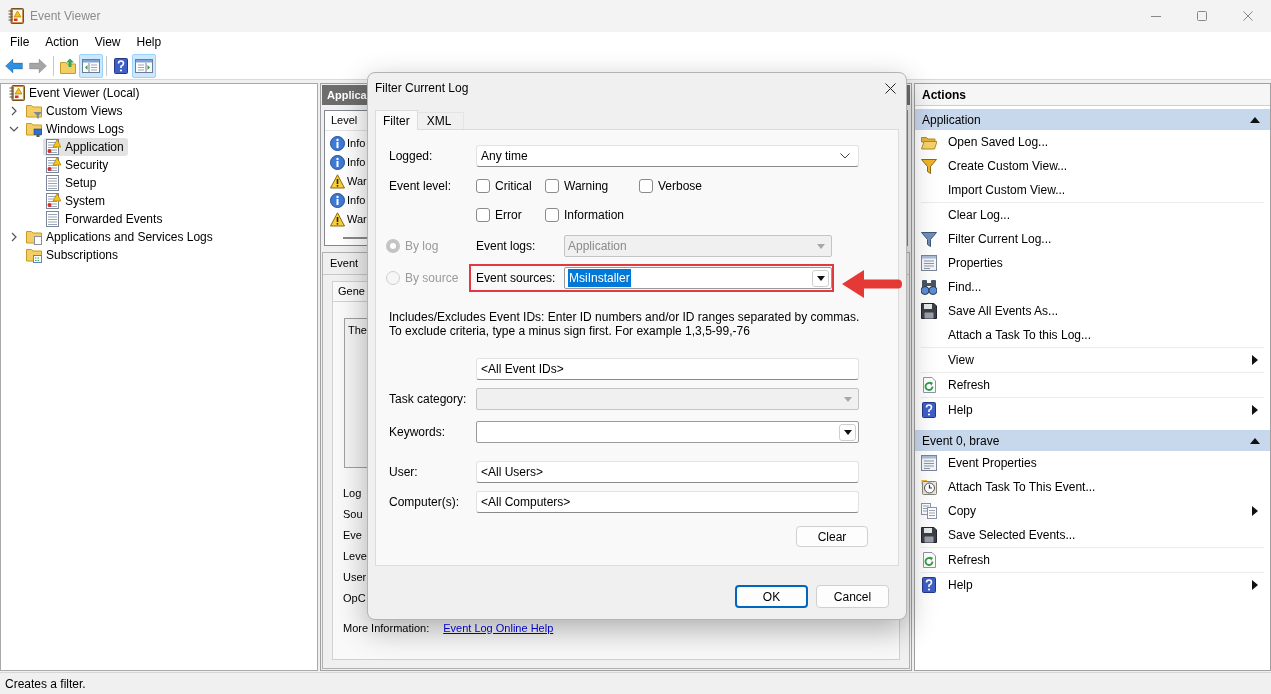 This screenshot has height=694, width=1271. What do you see at coordinates (516, 278) in the screenshot?
I see `field-label: Event sources:` at bounding box center [516, 278].